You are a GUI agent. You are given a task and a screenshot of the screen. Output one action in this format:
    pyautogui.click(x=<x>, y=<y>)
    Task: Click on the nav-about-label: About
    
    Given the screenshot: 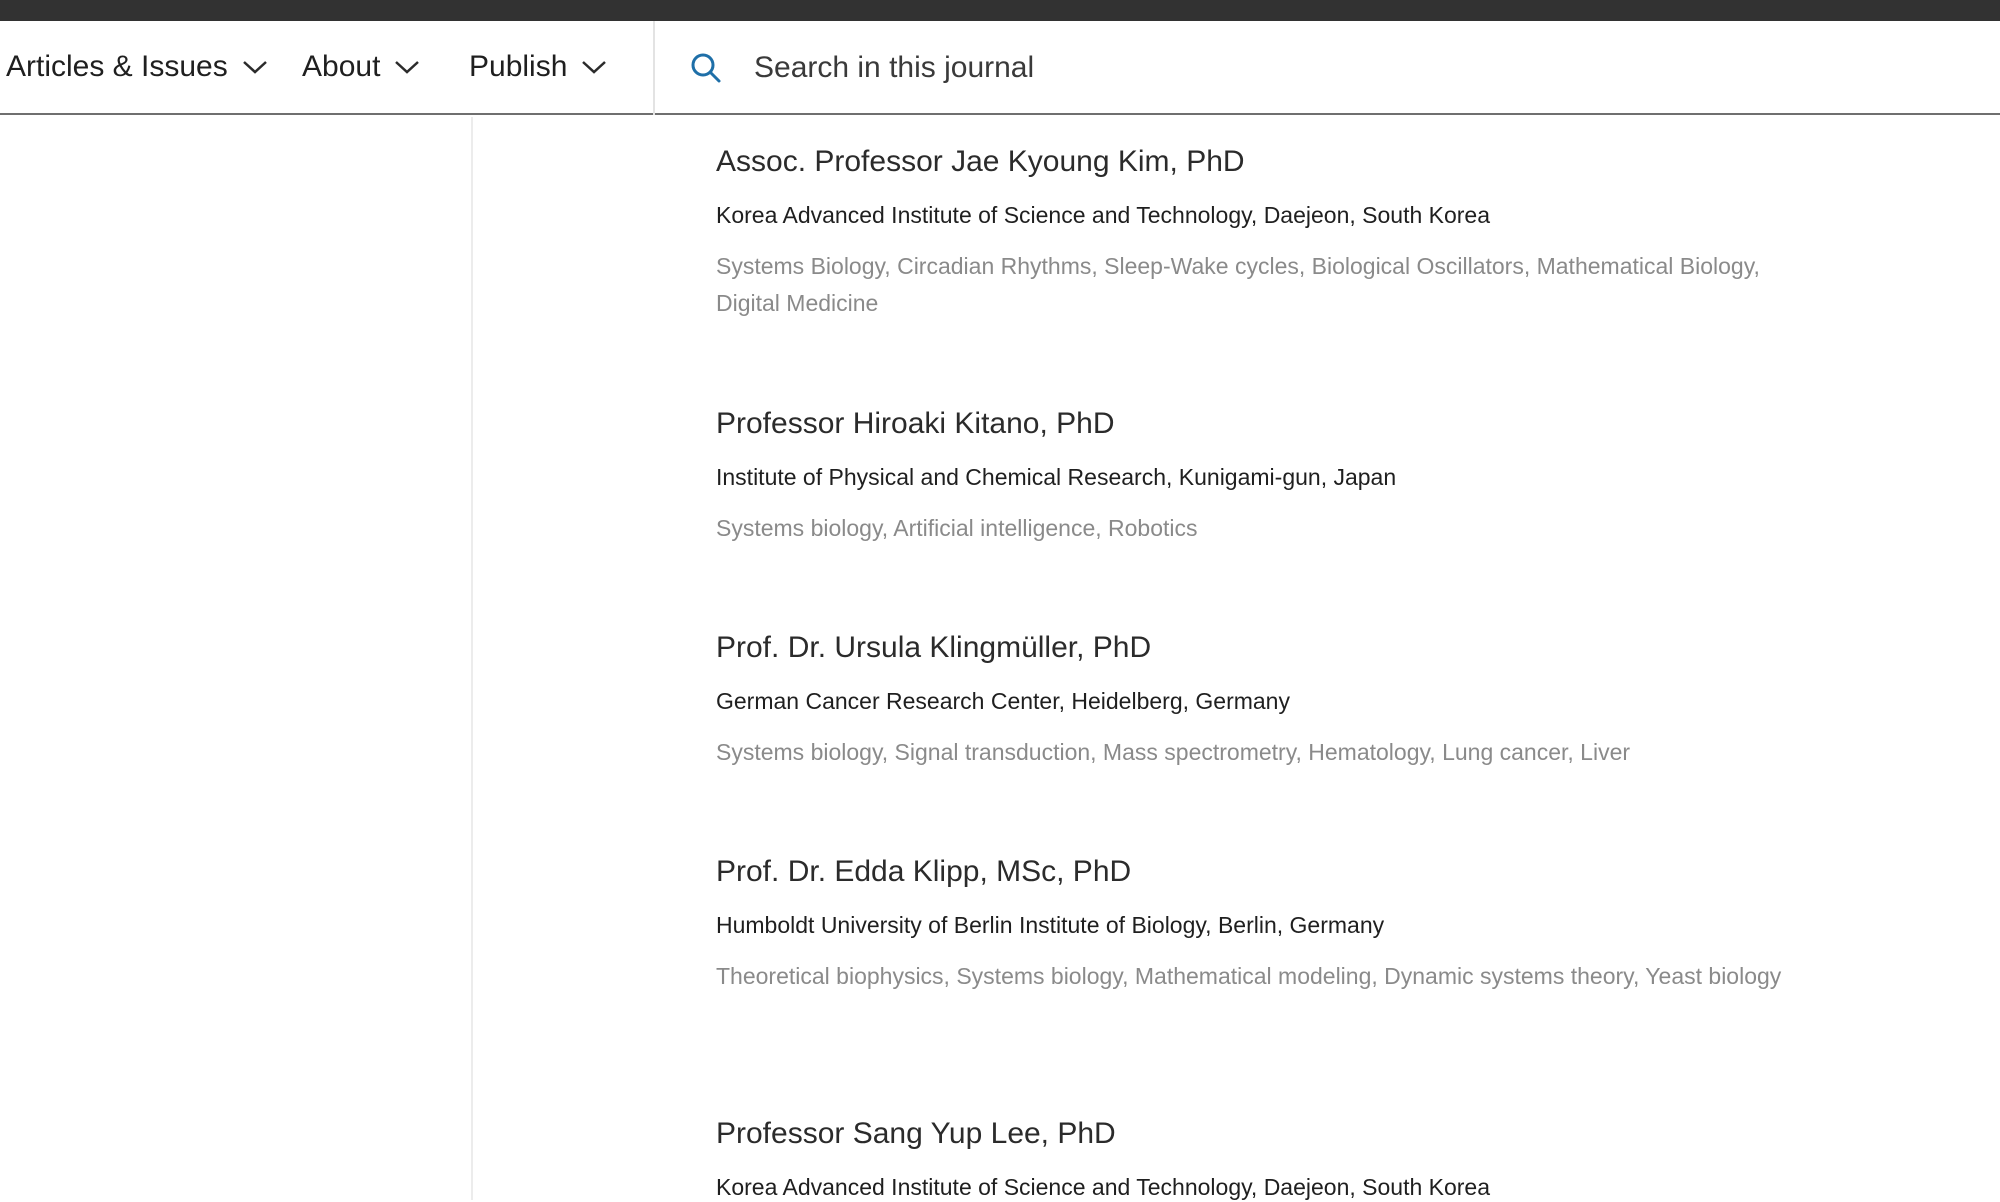 What is the action you would take?
    pyautogui.click(x=341, y=66)
    